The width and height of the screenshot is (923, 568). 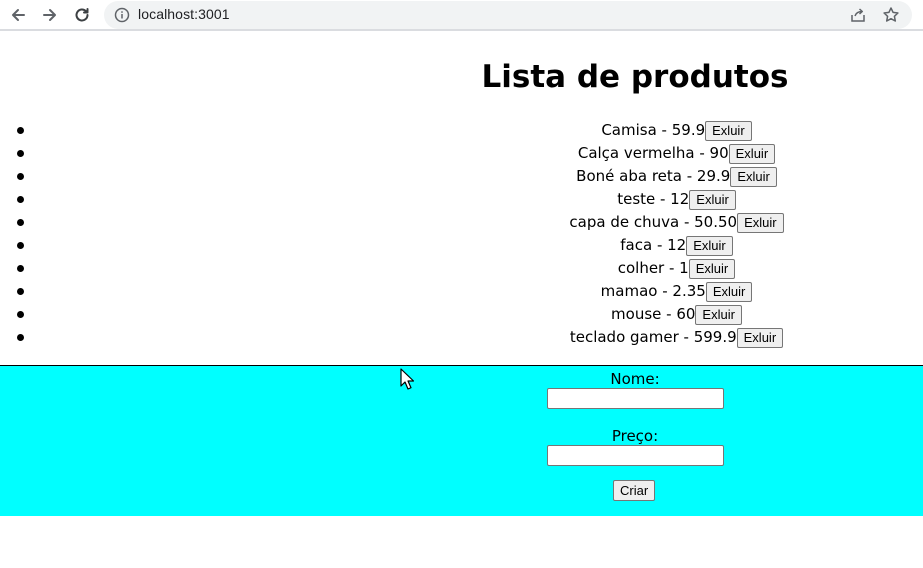 I want to click on name-input, so click(x=635, y=398).